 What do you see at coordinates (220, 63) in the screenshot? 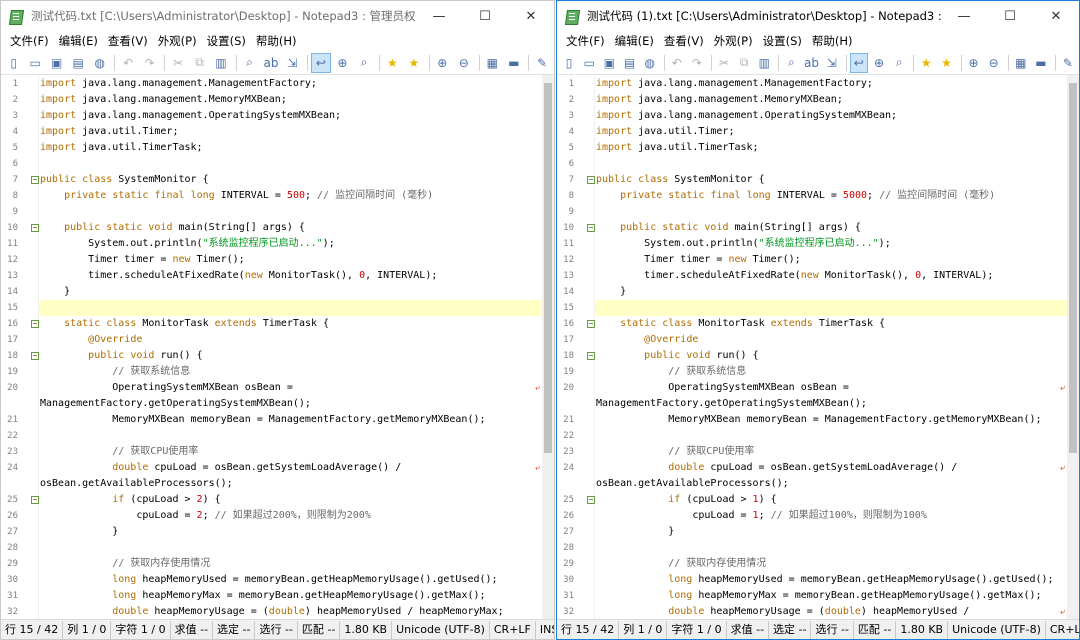
I see `paste-icon: ▥` at bounding box center [220, 63].